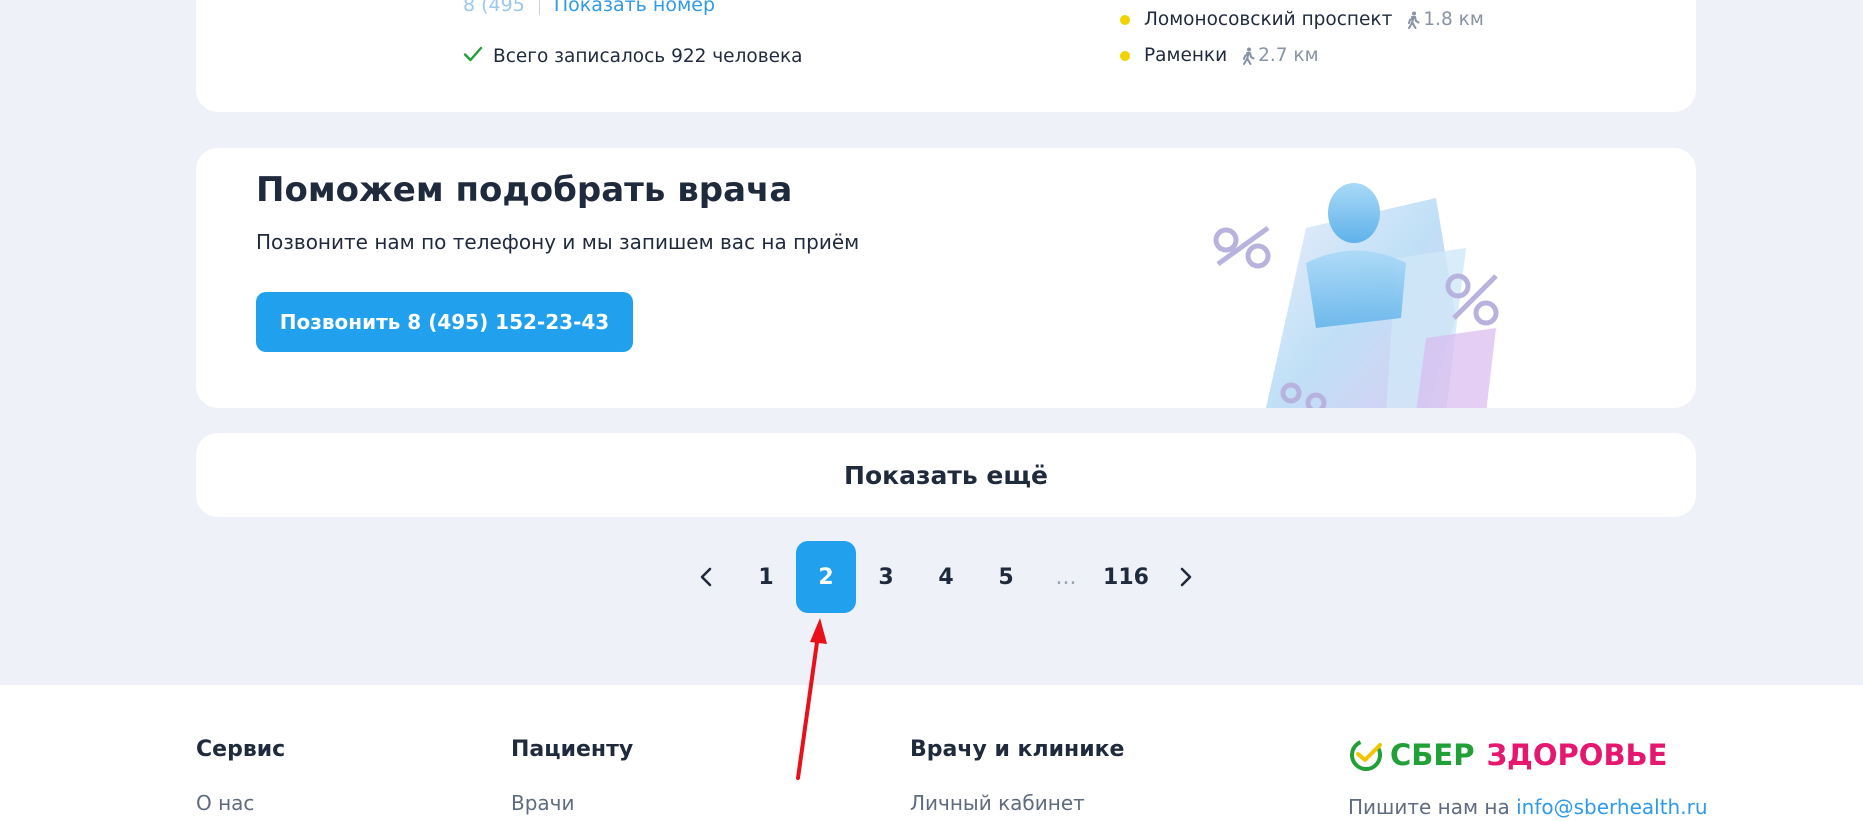 The width and height of the screenshot is (1863, 821). What do you see at coordinates (225, 803) in the screenshot?
I see `footer-link-about: О нас` at bounding box center [225, 803].